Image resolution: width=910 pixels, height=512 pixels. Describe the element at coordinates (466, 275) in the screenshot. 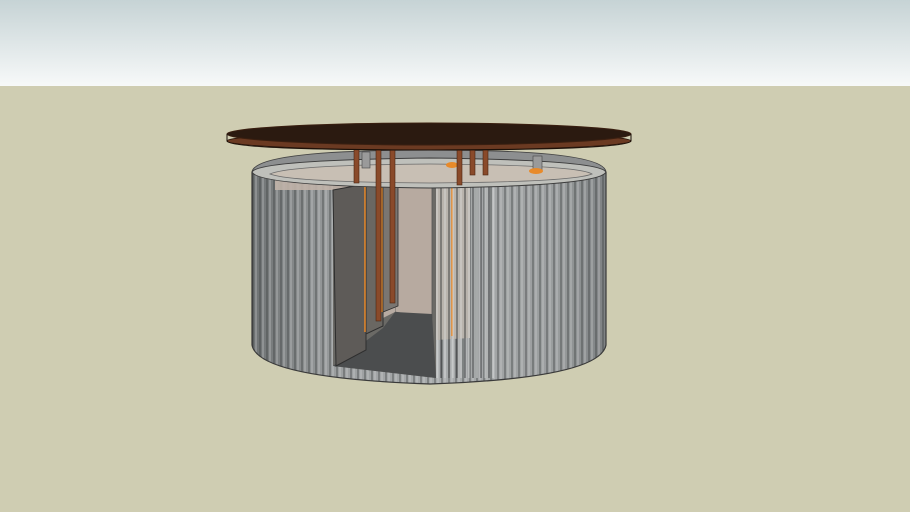

I see `right-stall` at that location.